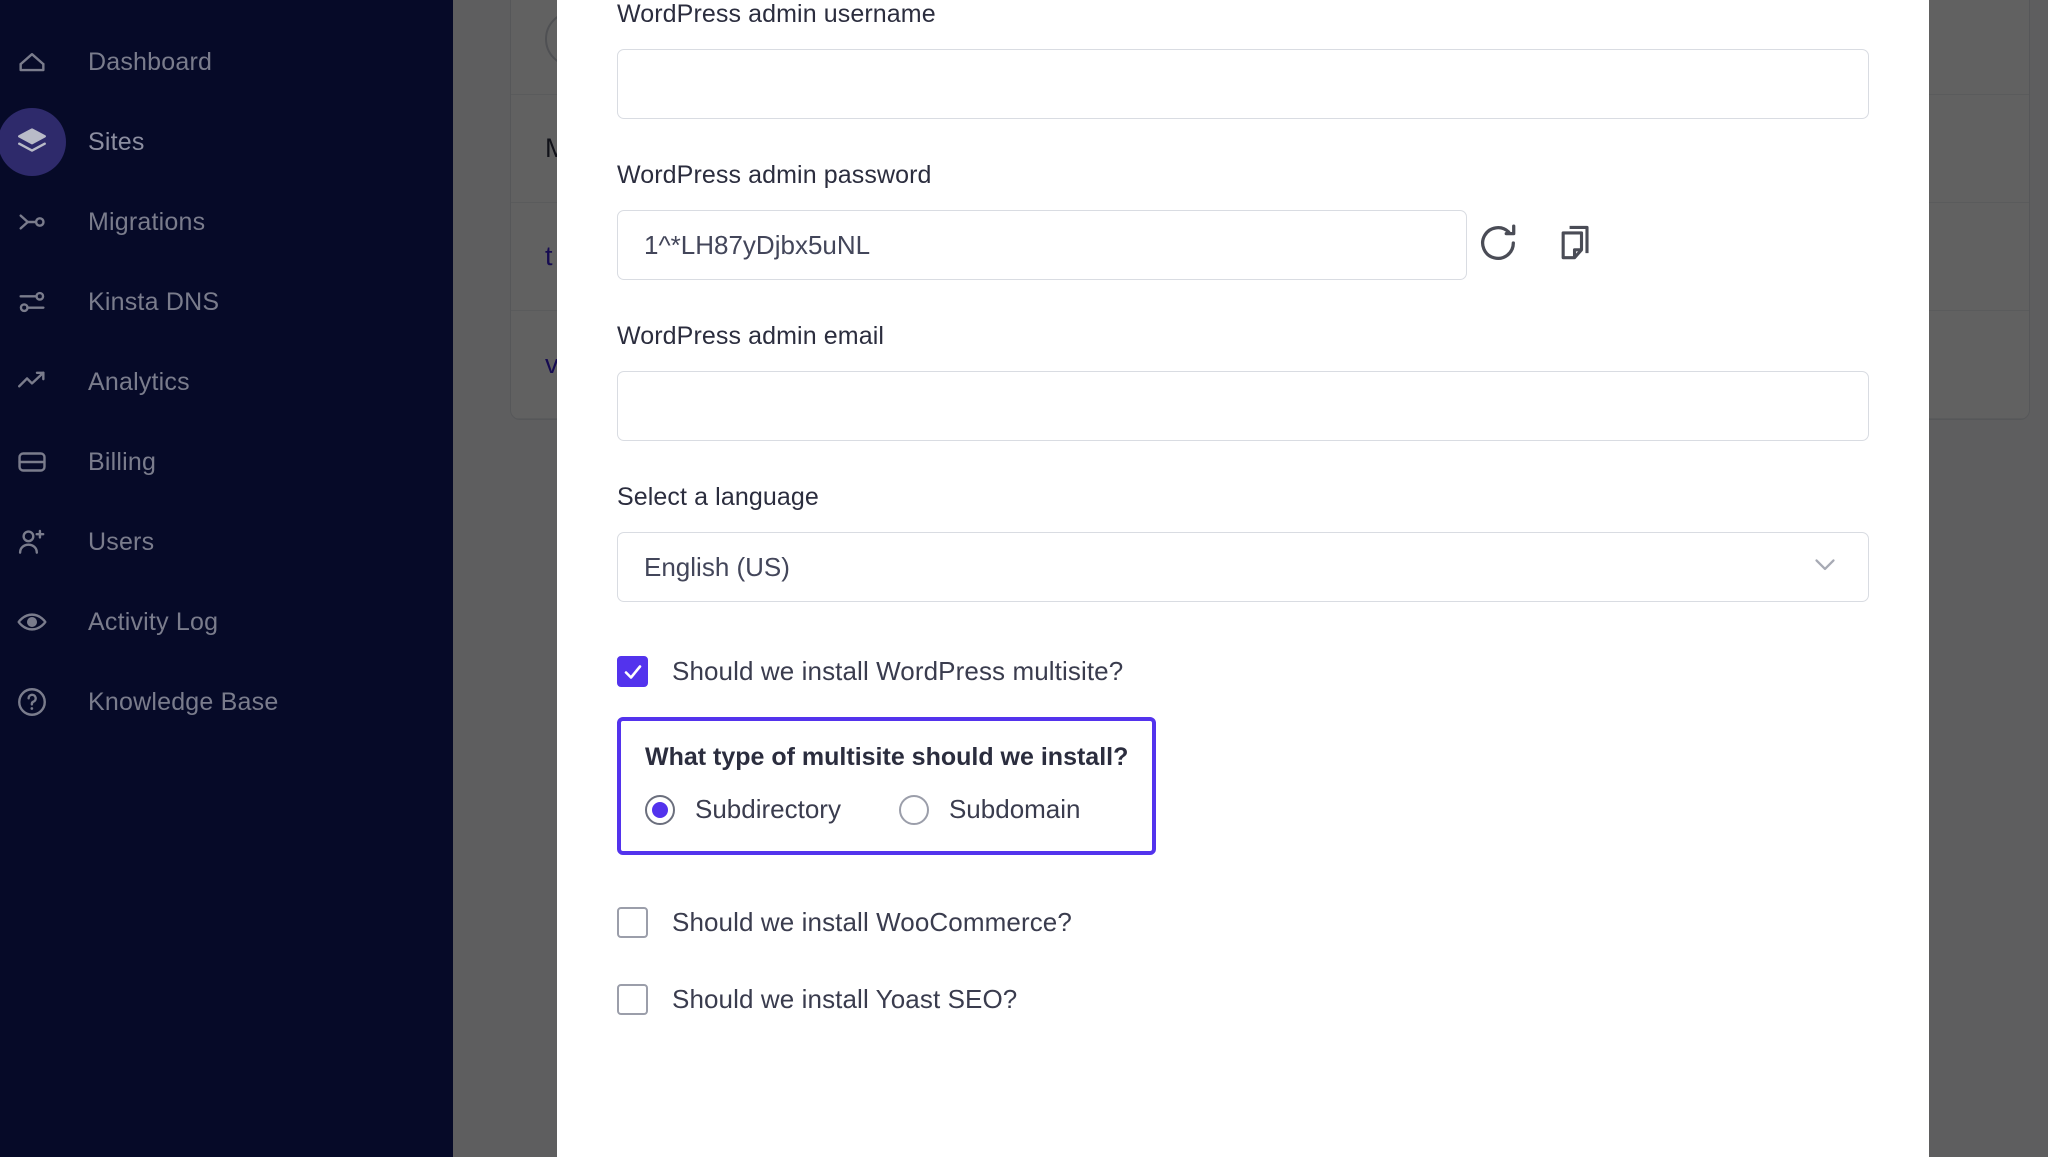 Image resolution: width=2048 pixels, height=1157 pixels. What do you see at coordinates (33, 62) in the screenshot?
I see `home-icon` at bounding box center [33, 62].